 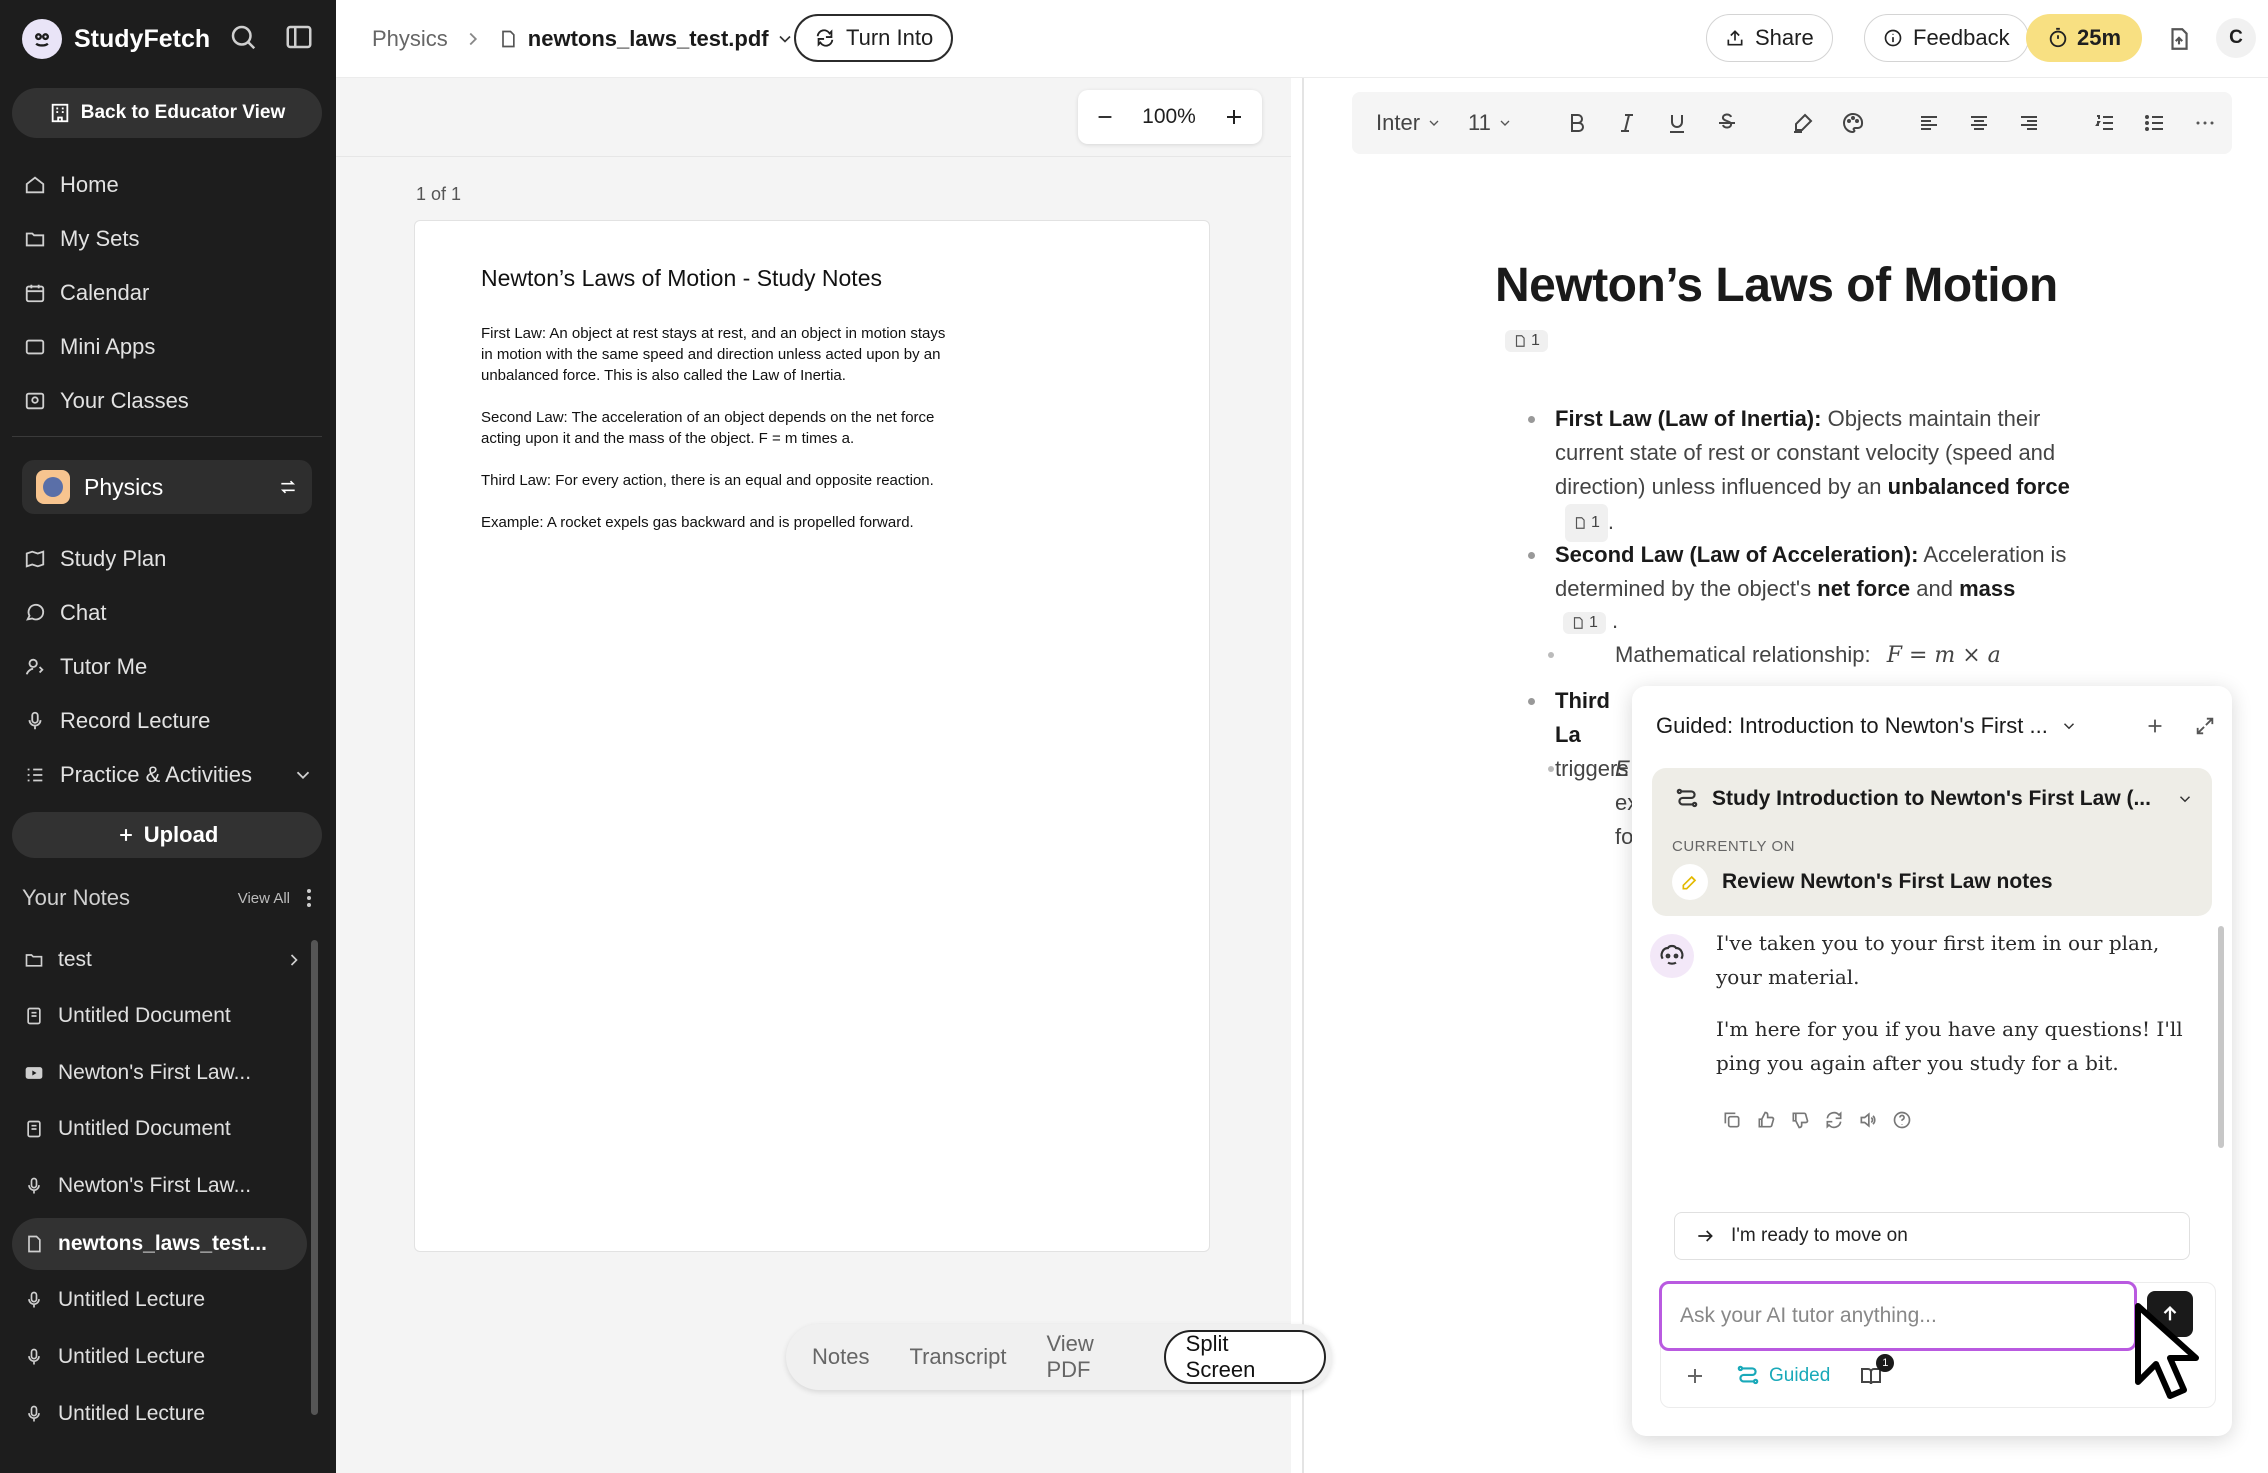 What do you see at coordinates (1898, 1316) in the screenshot?
I see `chat-input` at bounding box center [1898, 1316].